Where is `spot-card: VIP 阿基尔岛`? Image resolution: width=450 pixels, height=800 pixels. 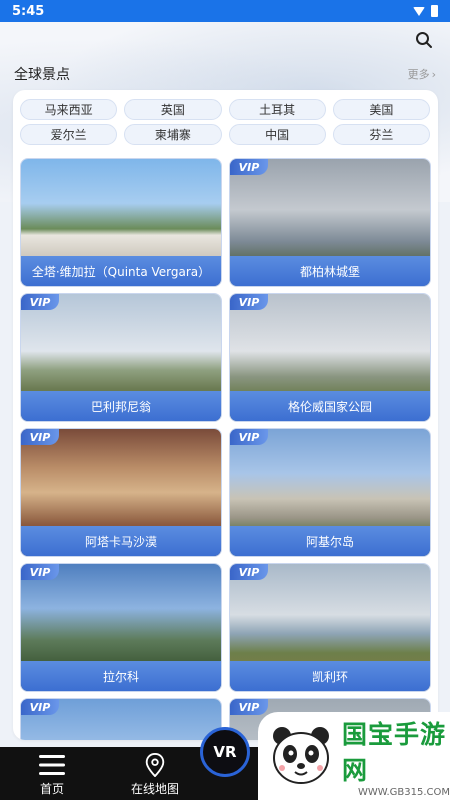 spot-card: VIP 阿基尔岛 is located at coordinates (330, 492).